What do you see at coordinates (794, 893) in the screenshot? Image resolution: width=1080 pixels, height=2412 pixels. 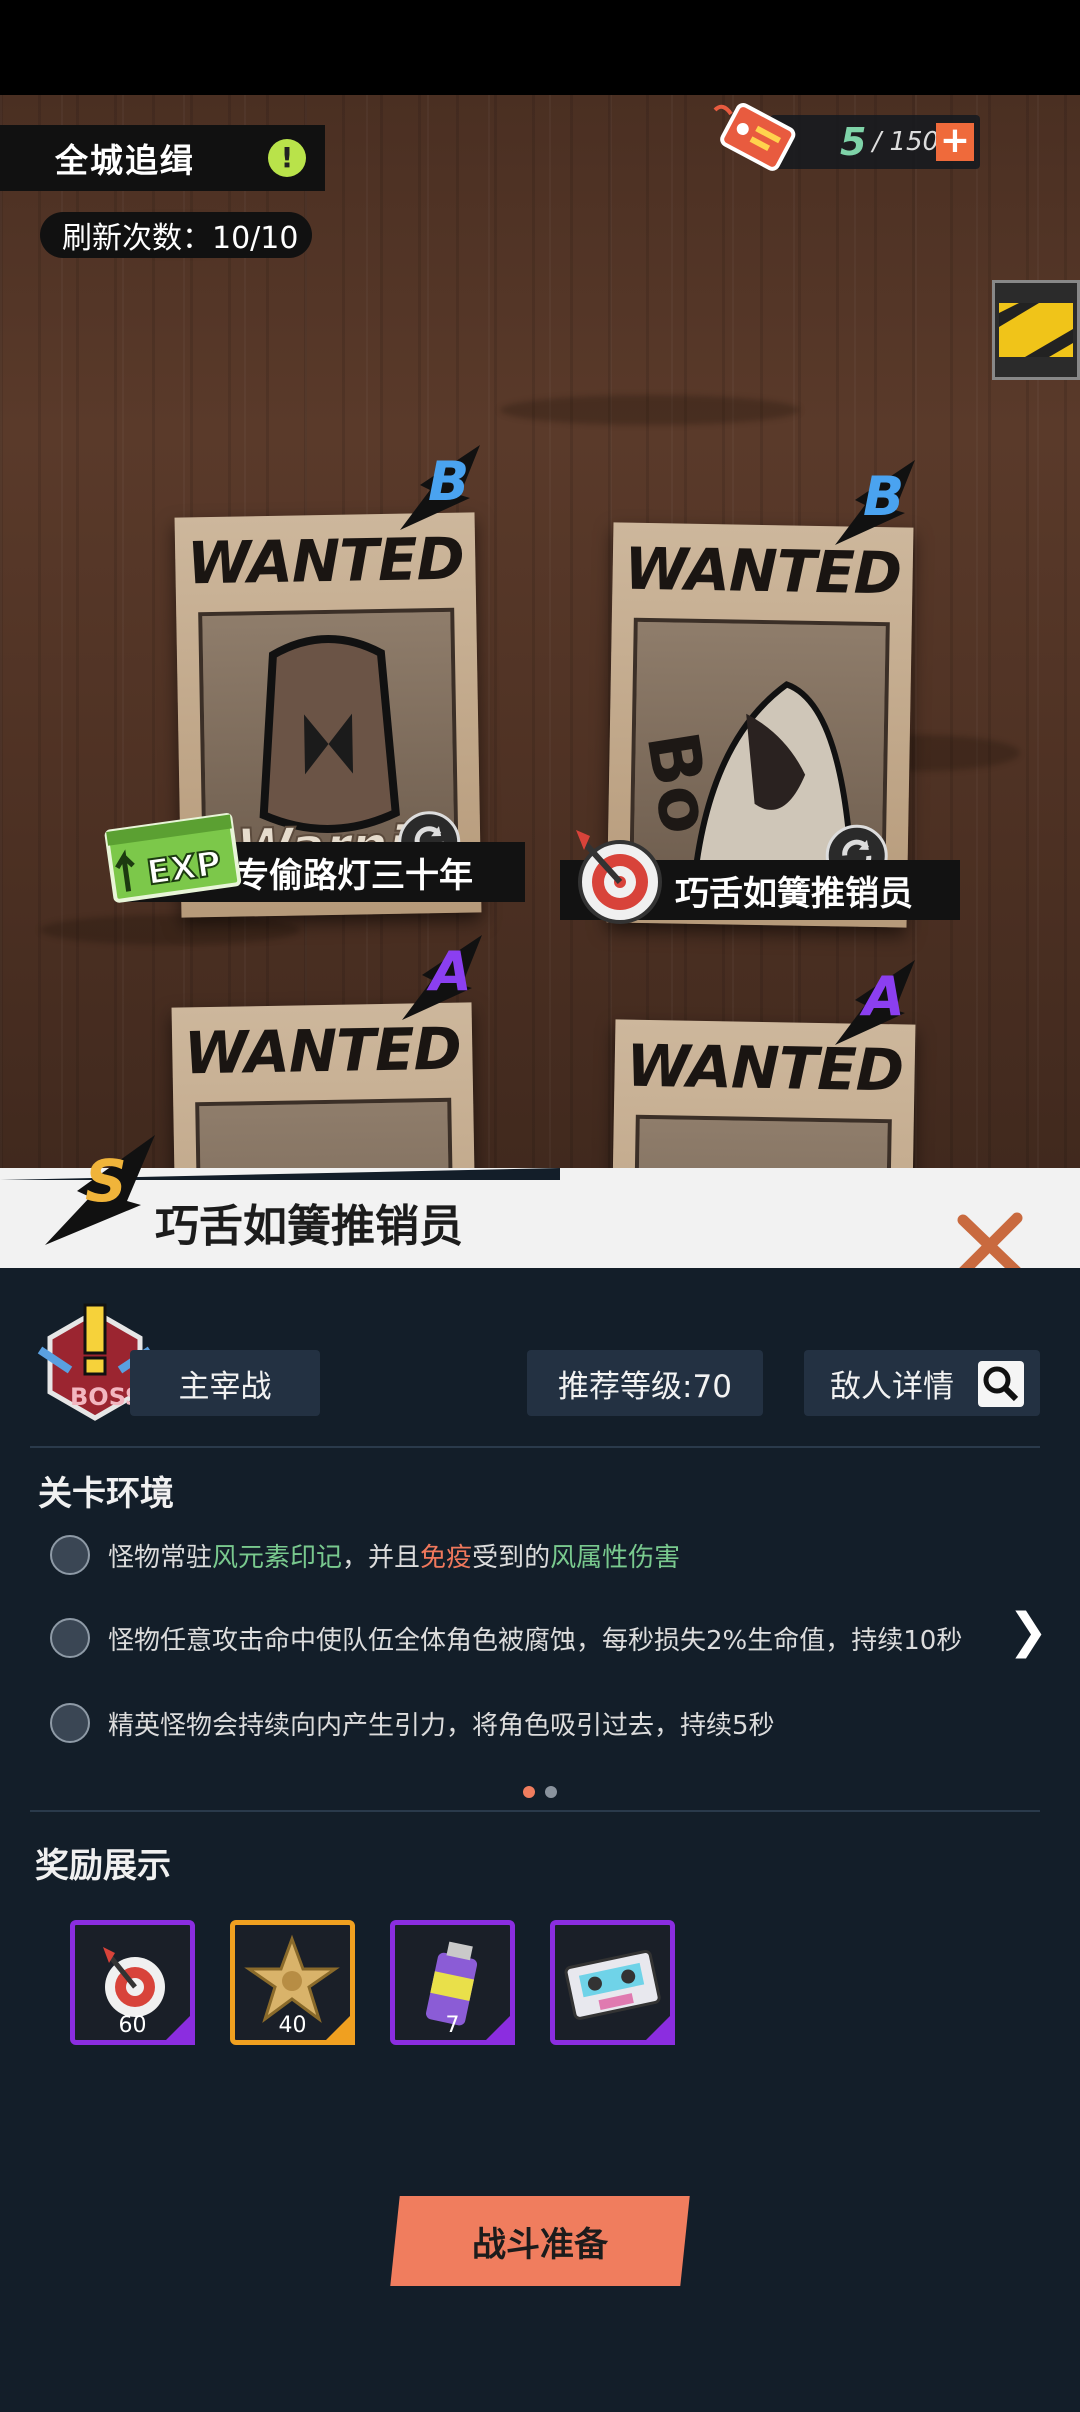 I see `enemy-name: 巧舌如簧推销员` at bounding box center [794, 893].